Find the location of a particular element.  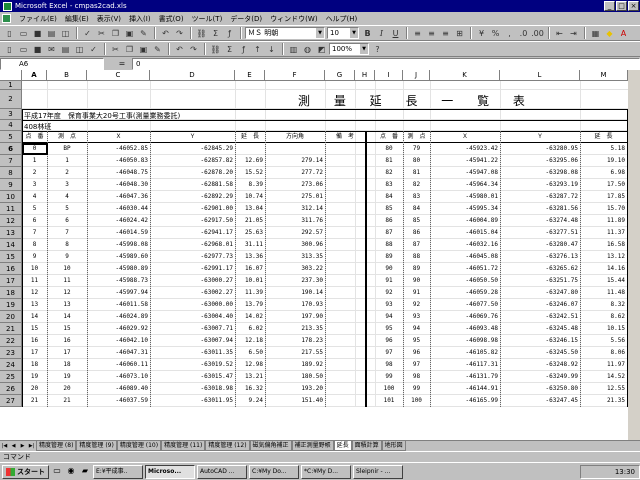

length: 8.06 is located at coordinates (603, 353).